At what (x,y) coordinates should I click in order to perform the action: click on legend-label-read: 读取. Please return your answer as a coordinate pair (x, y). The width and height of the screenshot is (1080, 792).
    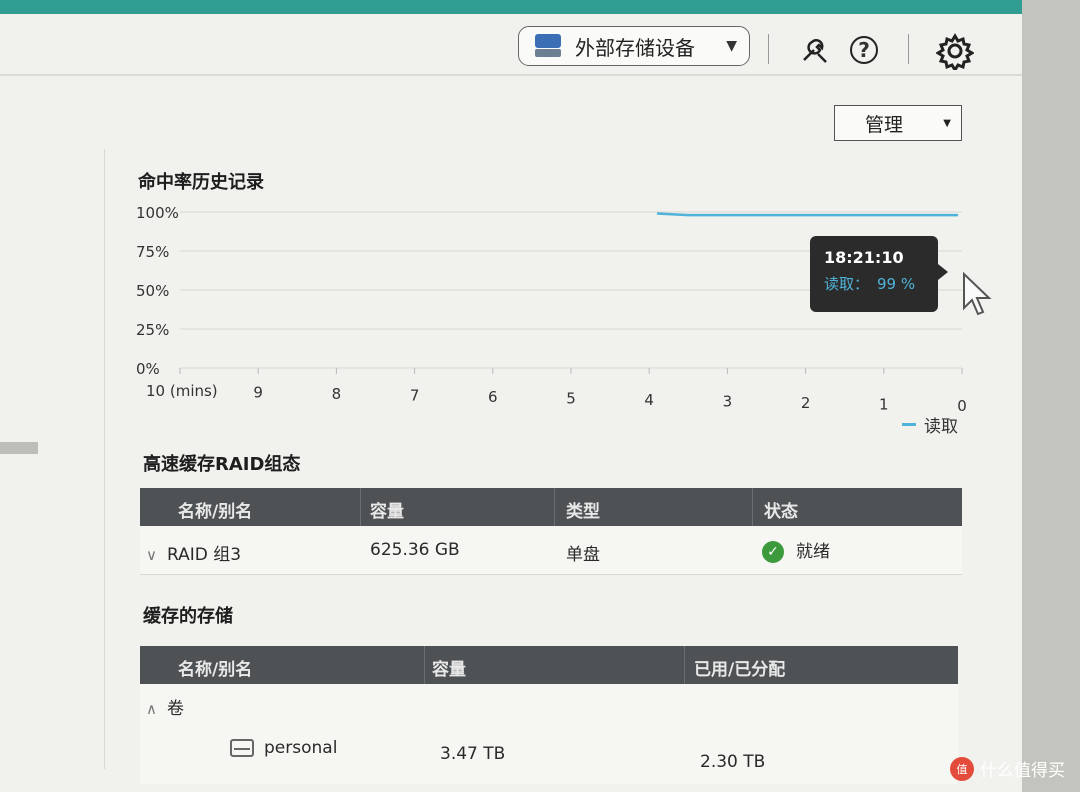
    Looking at the image, I should click on (941, 427).